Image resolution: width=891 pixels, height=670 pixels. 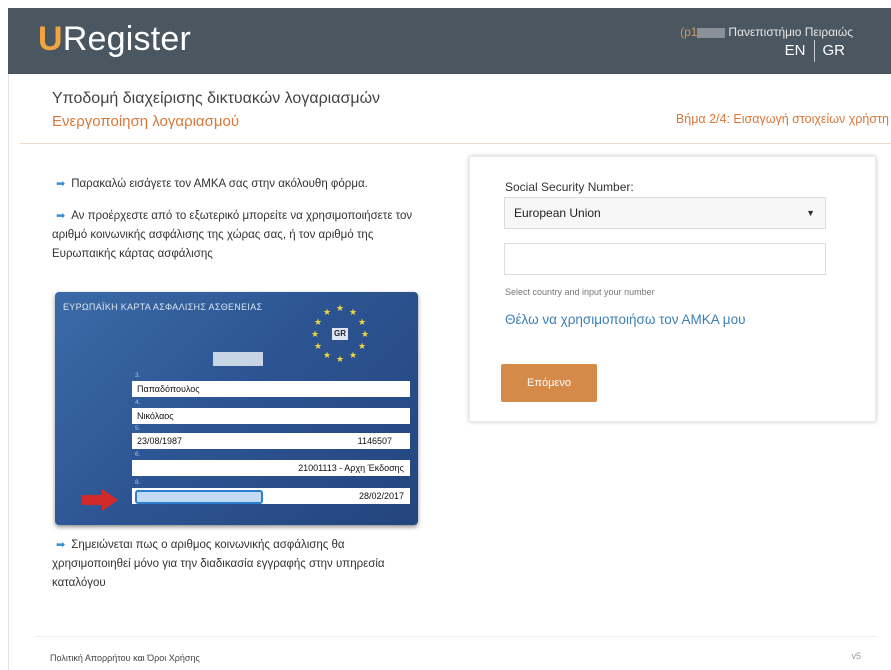 What do you see at coordinates (199, 497) in the screenshot?
I see `card-number-highlight` at bounding box center [199, 497].